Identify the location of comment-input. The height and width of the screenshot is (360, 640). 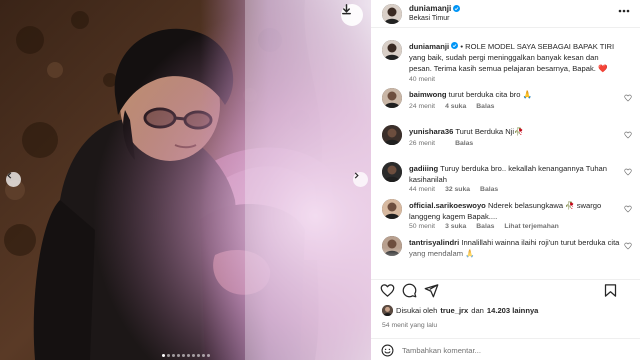
(512, 350).